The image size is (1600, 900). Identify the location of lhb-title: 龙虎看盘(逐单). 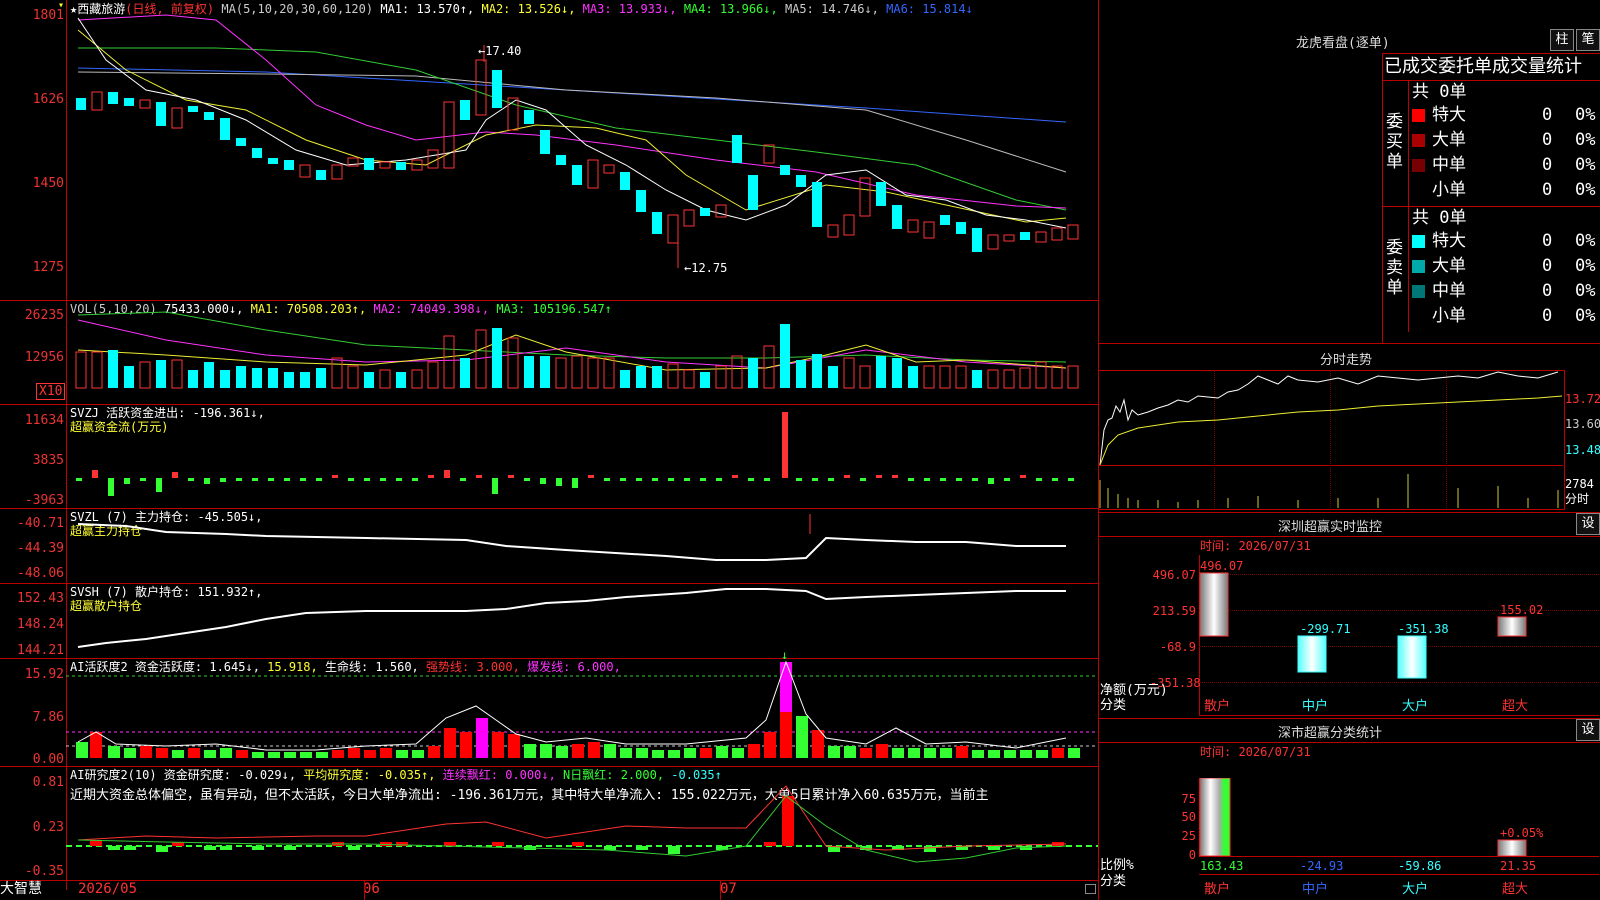
(1343, 43).